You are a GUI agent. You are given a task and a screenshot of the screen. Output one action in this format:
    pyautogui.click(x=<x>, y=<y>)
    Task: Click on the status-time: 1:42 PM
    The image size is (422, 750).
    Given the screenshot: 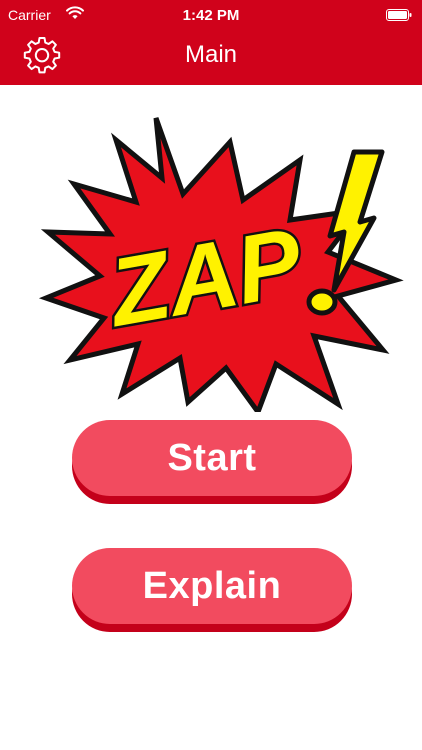 What is the action you would take?
    pyautogui.click(x=211, y=15)
    